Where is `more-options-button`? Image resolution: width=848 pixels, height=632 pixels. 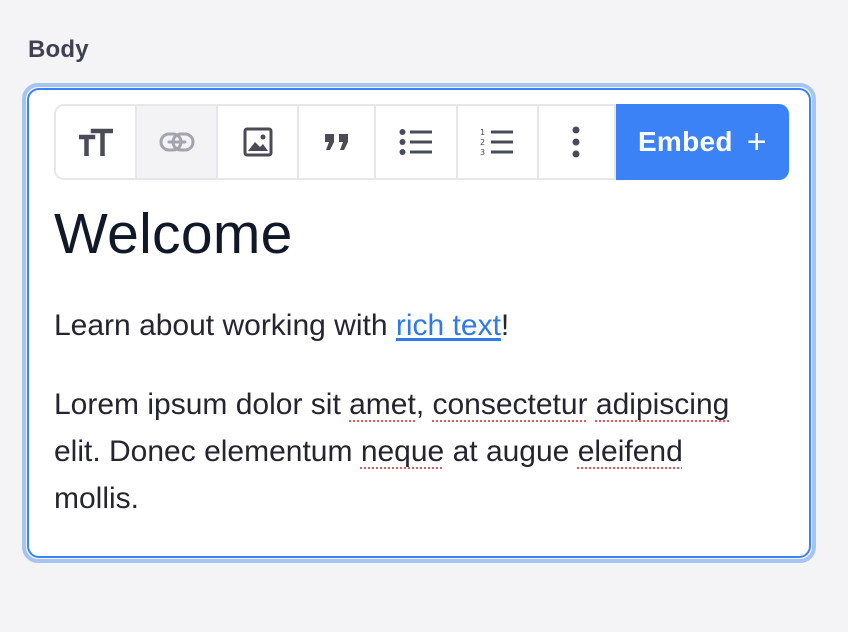 more-options-button is located at coordinates (577, 142).